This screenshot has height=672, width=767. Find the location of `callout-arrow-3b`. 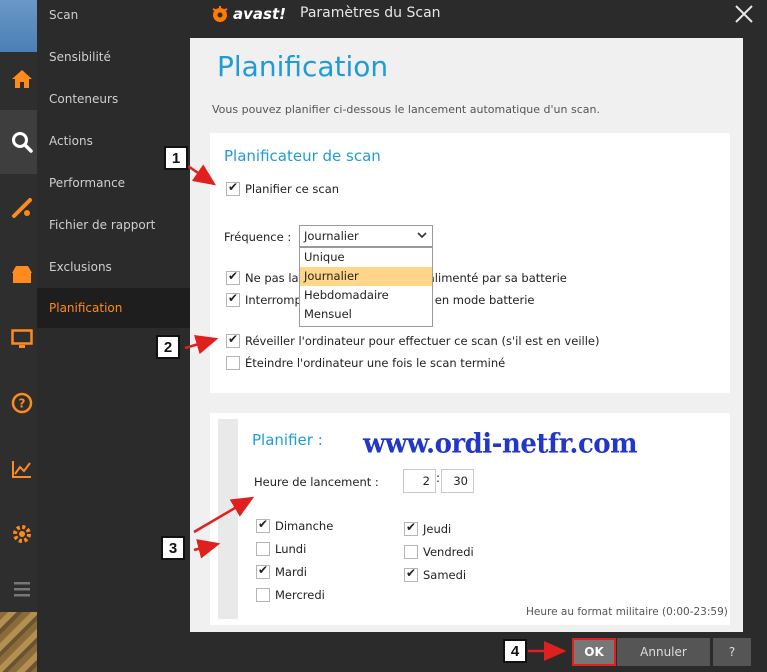

callout-arrow-3b is located at coordinates (207, 549).